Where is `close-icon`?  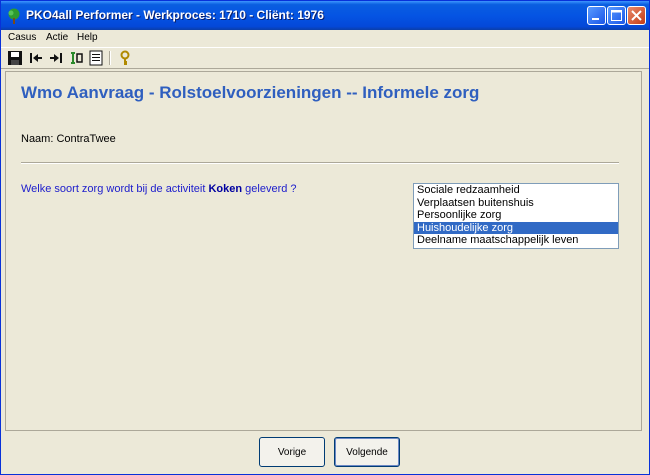
close-icon is located at coordinates (636, 15).